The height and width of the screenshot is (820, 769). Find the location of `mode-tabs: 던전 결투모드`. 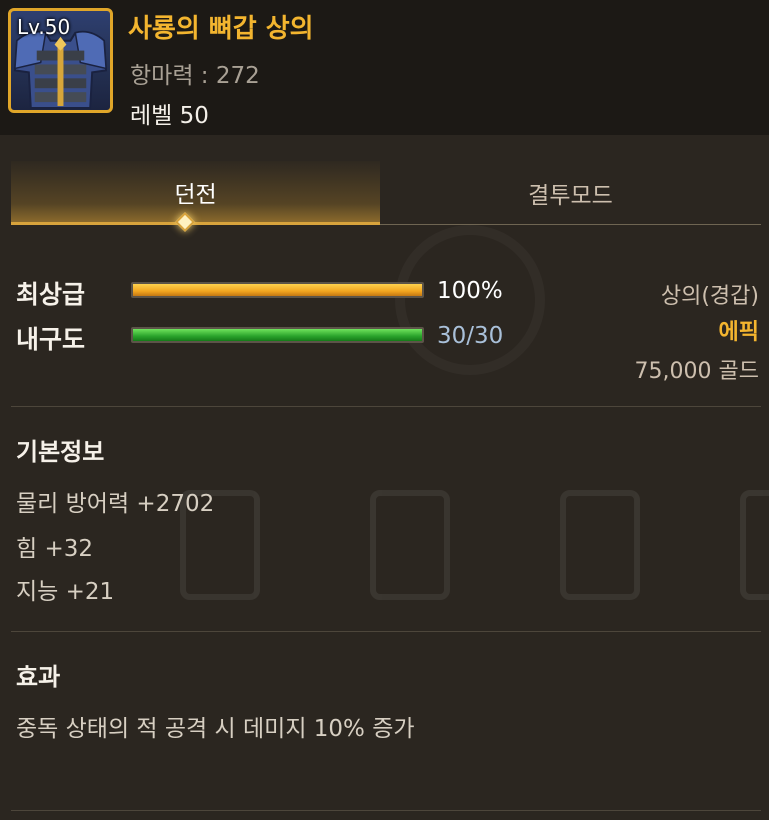

mode-tabs: 던전 결투모드 is located at coordinates (386, 193).